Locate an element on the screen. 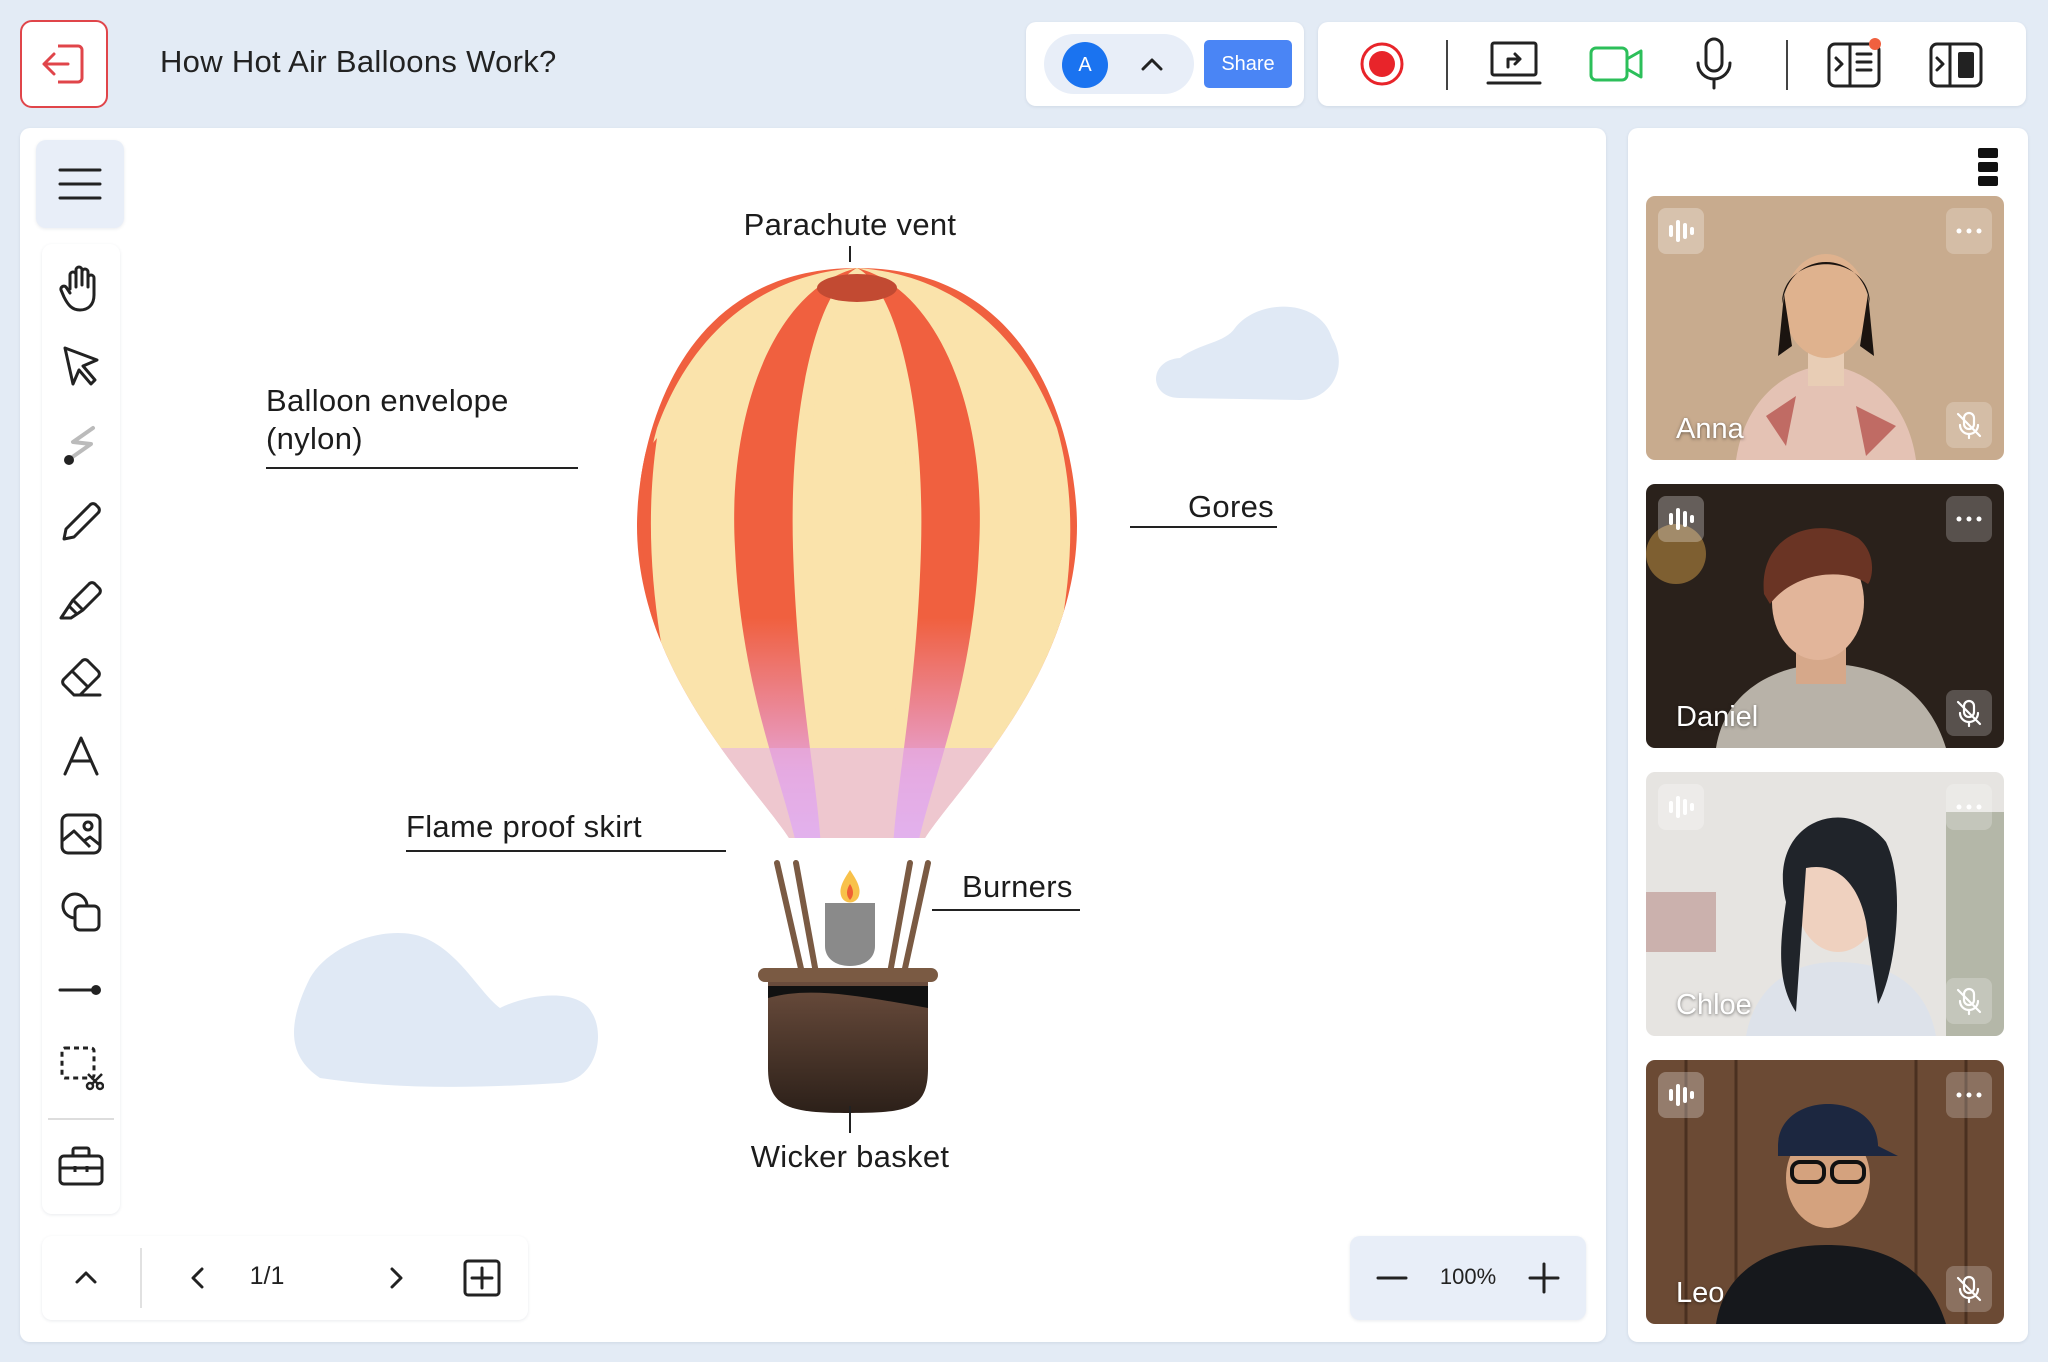  add-page-button is located at coordinates (482, 1278).